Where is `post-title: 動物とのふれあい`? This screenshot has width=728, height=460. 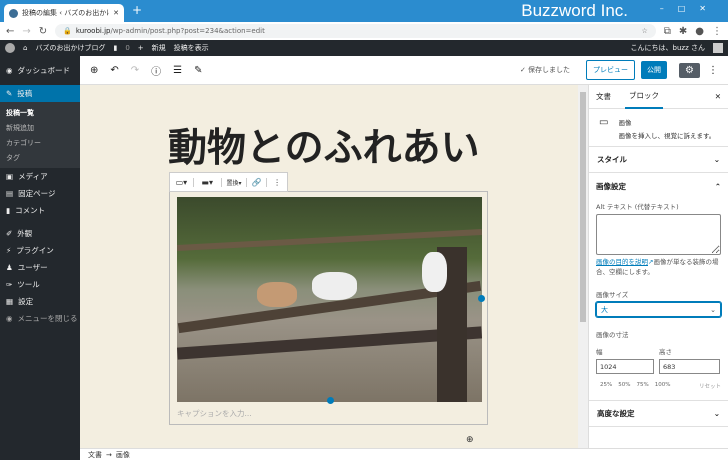
post-title: 動物とのふれあい is located at coordinates (324, 145).